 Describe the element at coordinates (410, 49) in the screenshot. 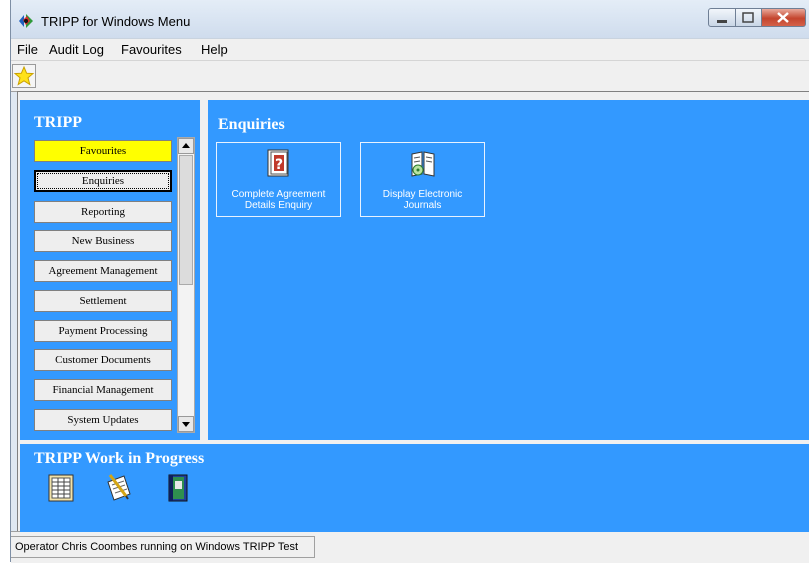

I see `menu-bar: File Audit Log Favourites Help` at that location.